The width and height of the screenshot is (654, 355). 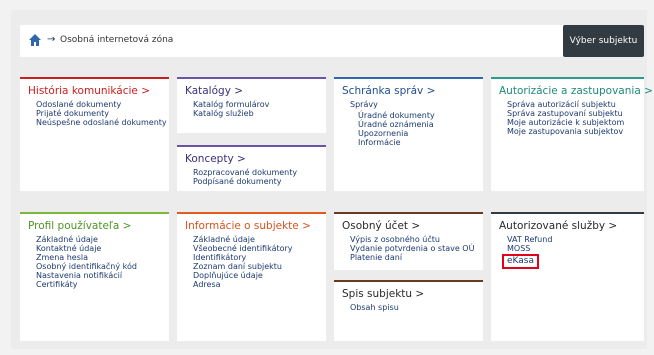 What do you see at coordinates (102, 113) in the screenshot?
I see `link-received-documents: Prijaté dokumenty` at bounding box center [102, 113].